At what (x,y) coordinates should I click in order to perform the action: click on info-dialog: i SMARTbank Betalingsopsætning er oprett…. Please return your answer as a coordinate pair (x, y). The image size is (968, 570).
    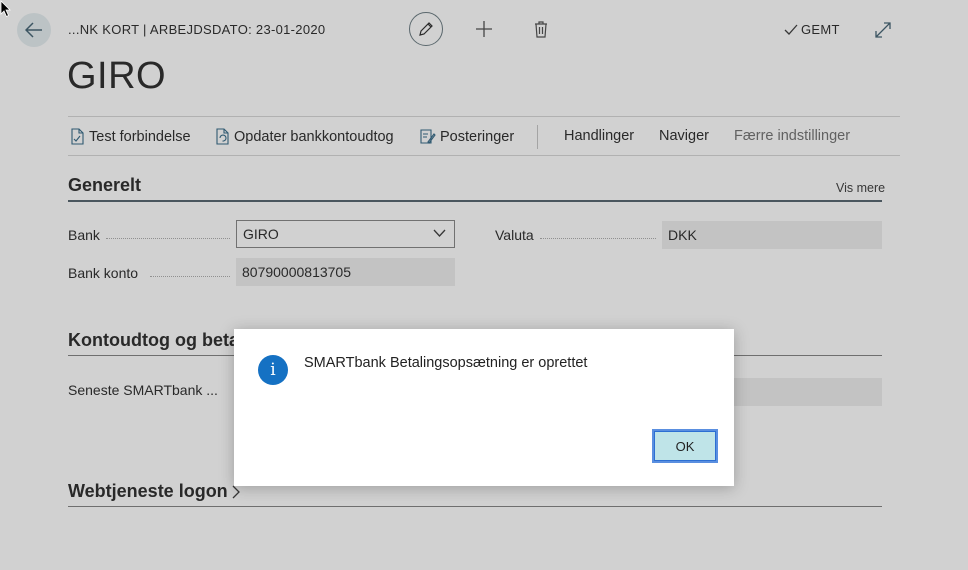
    Looking at the image, I should click on (484, 407).